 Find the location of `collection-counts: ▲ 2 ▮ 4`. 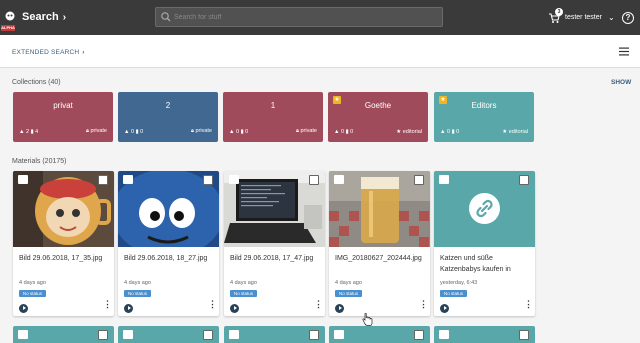

collection-counts: ▲ 2 ▮ 4 is located at coordinates (29, 132).